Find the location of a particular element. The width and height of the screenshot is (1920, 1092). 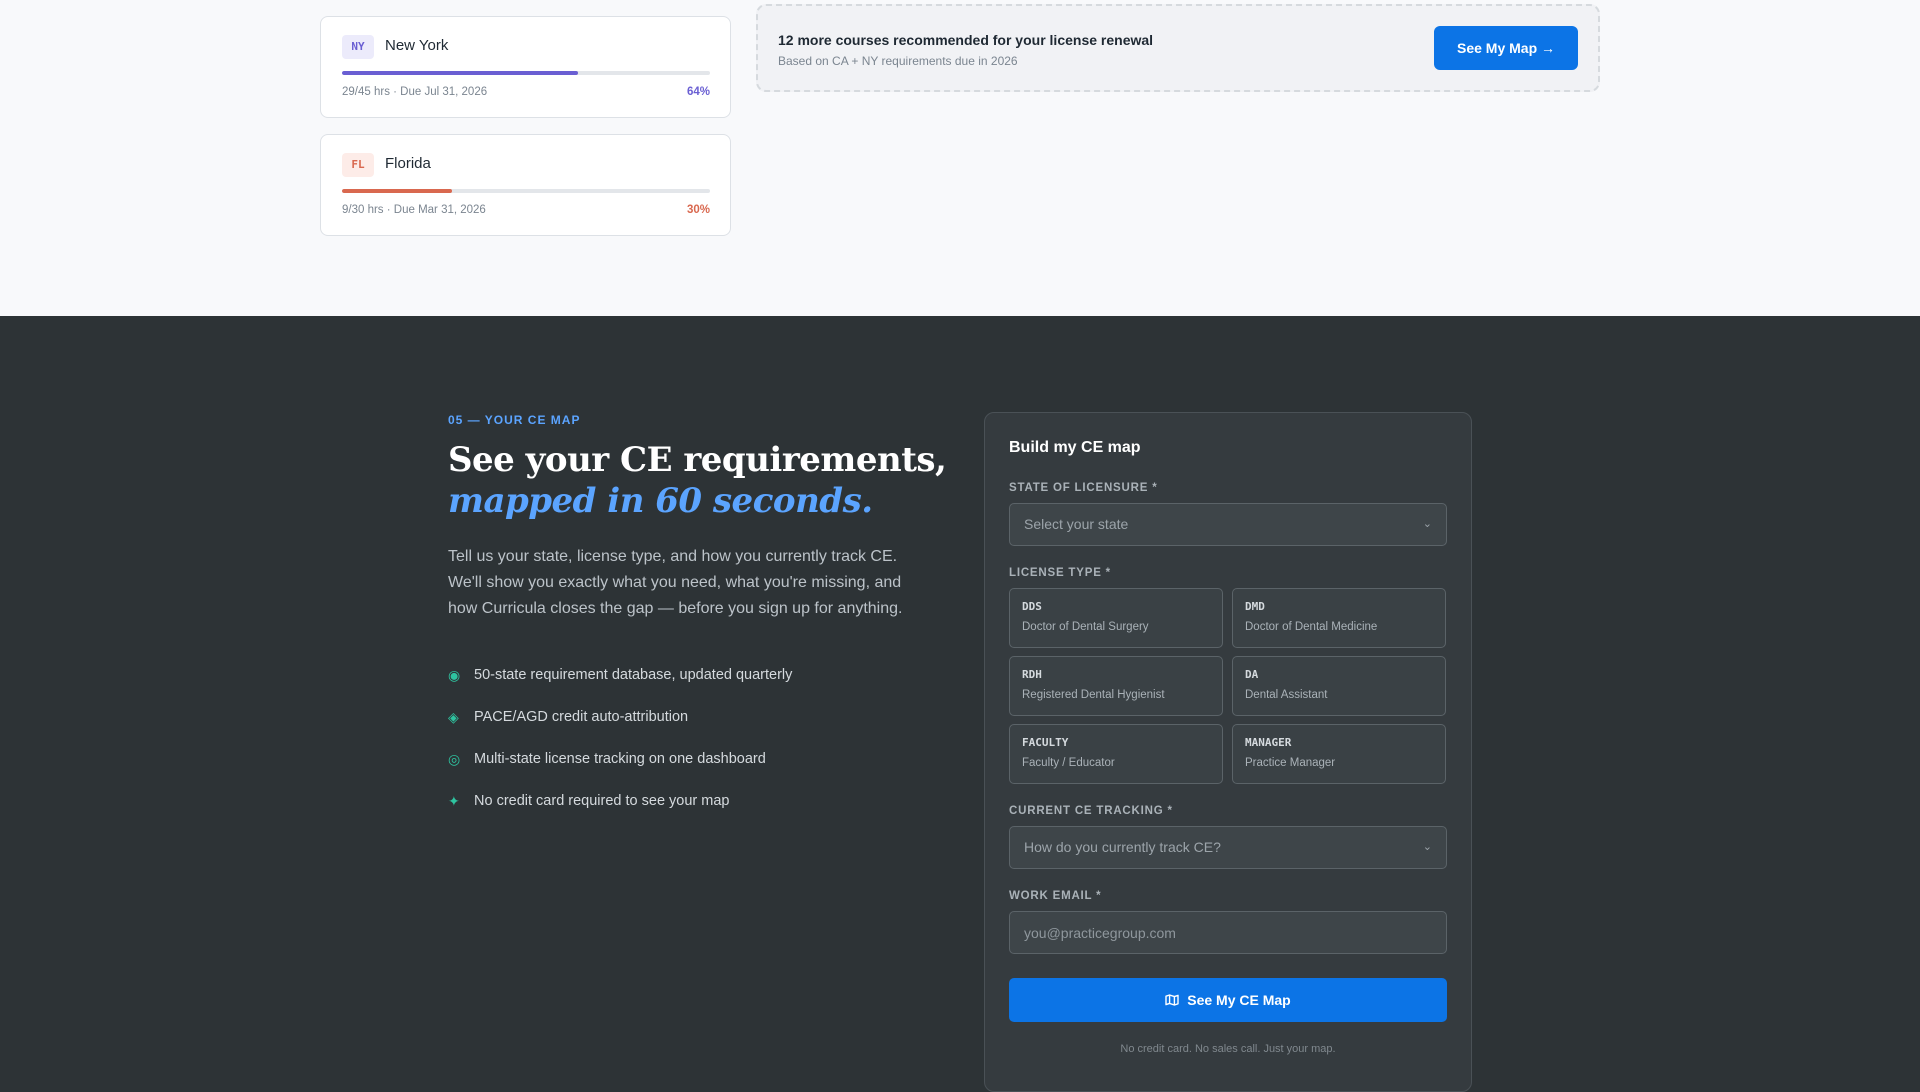

license-description: Registered Dental Hygienist is located at coordinates (1093, 695).